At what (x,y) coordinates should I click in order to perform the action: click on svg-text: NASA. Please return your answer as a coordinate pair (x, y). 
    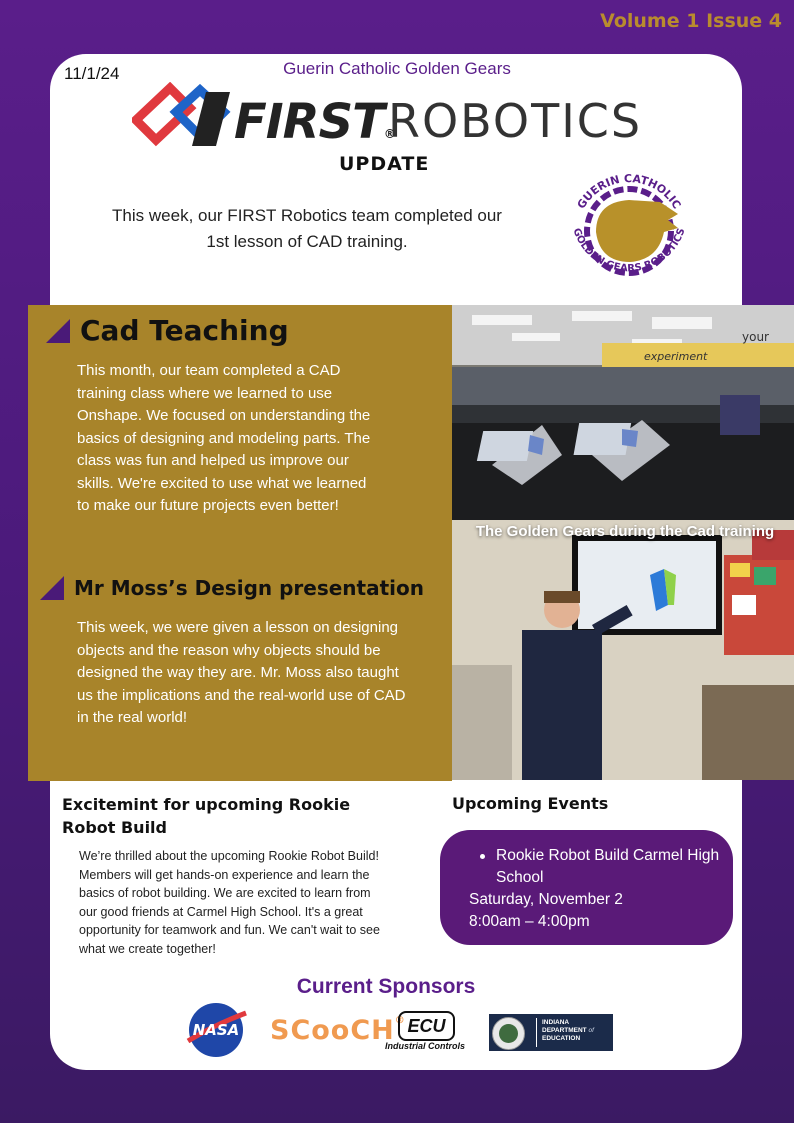
    Looking at the image, I should click on (216, 1030).